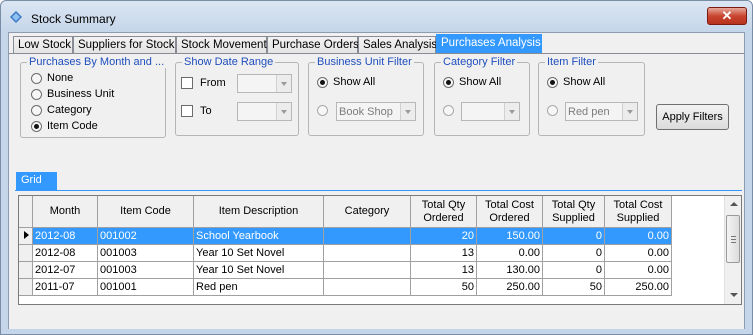 This screenshot has width=753, height=335. What do you see at coordinates (448, 110) in the screenshot?
I see `category-select-circle` at bounding box center [448, 110].